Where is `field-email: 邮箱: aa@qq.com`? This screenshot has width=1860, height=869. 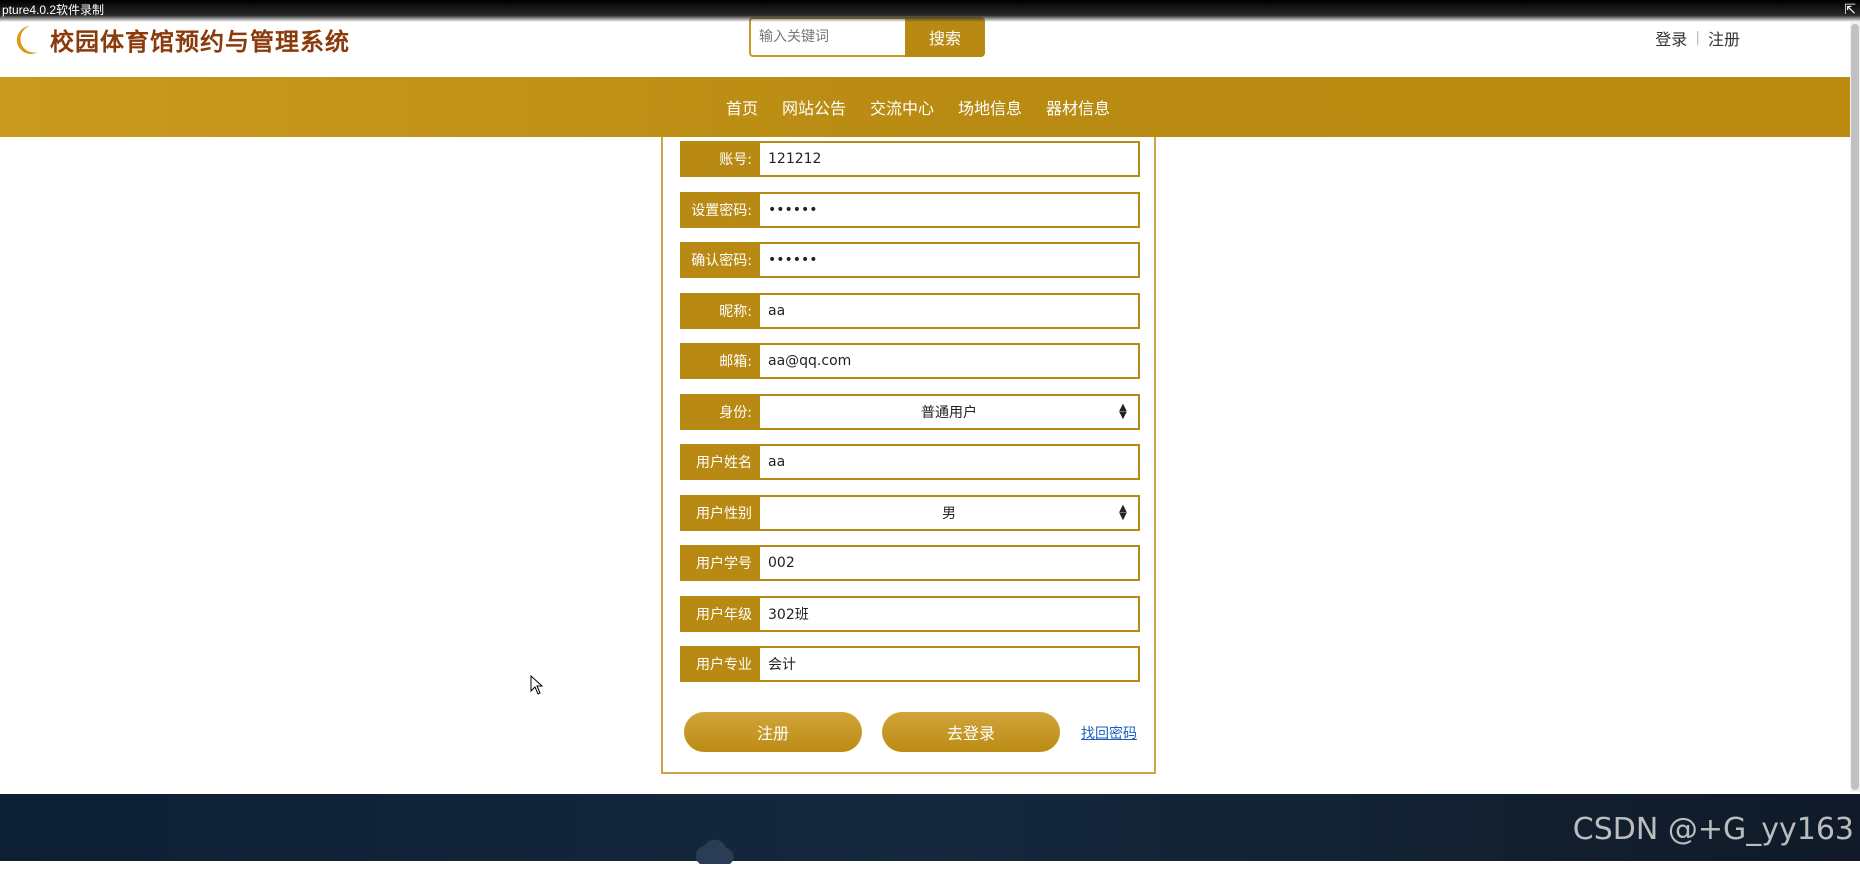 field-email: 邮箱: aa@qq.com is located at coordinates (910, 361).